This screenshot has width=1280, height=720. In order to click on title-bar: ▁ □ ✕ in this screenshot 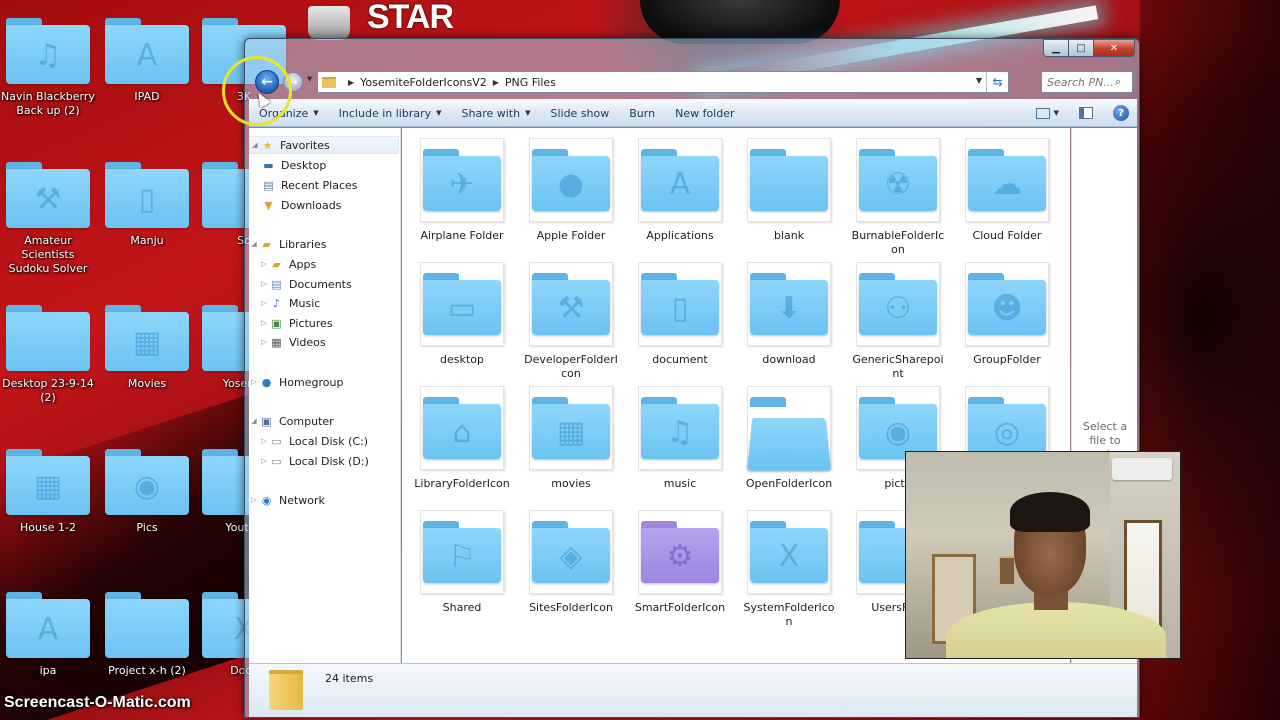, I will do `click(692, 52)`.